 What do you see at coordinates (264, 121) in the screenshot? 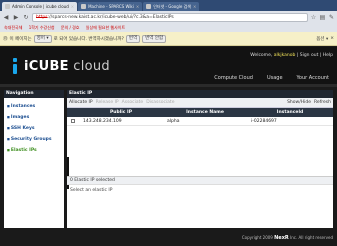
I see `cell-instance-id: i-02284697` at bounding box center [264, 121].